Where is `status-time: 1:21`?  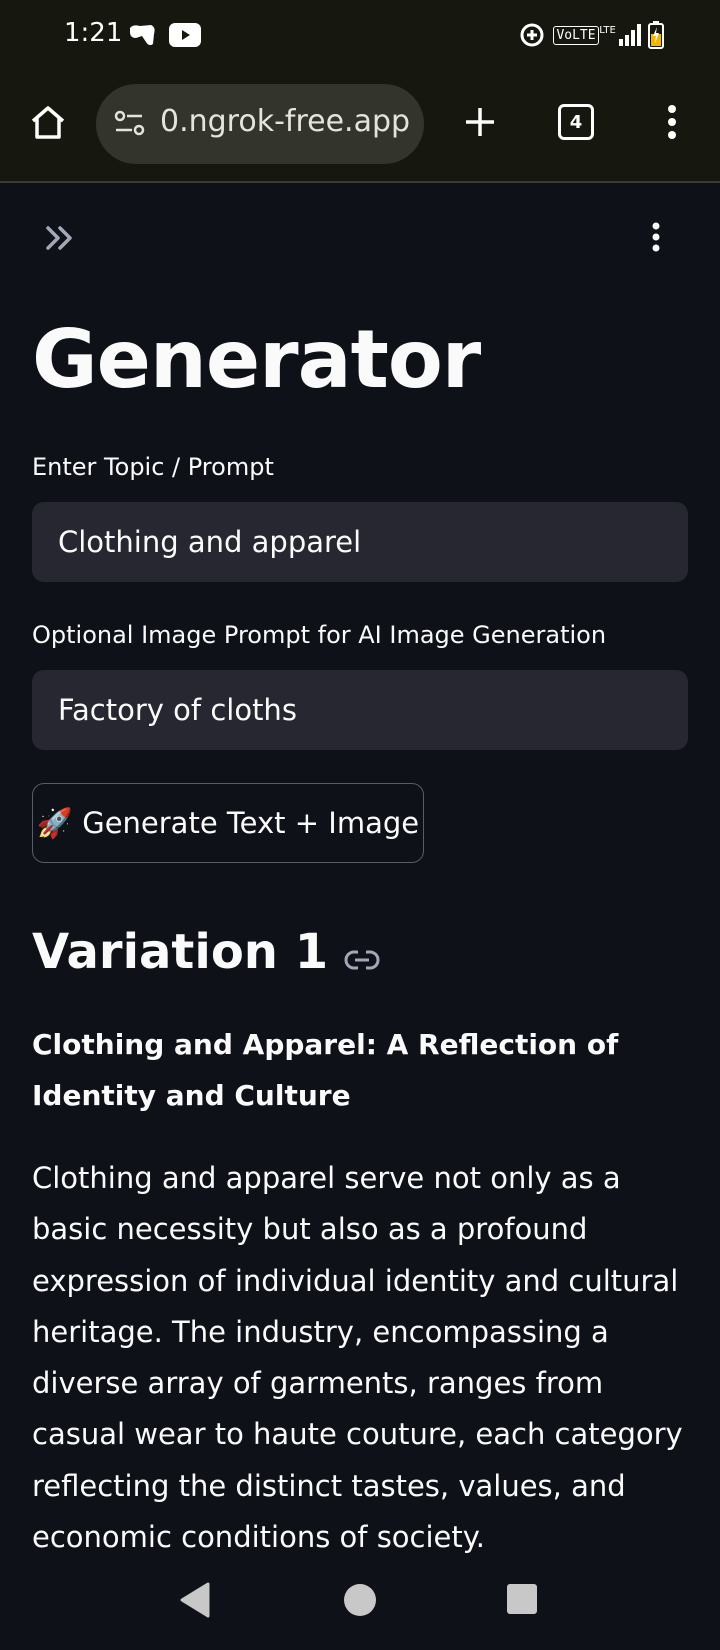
status-time: 1:21 is located at coordinates (93, 33).